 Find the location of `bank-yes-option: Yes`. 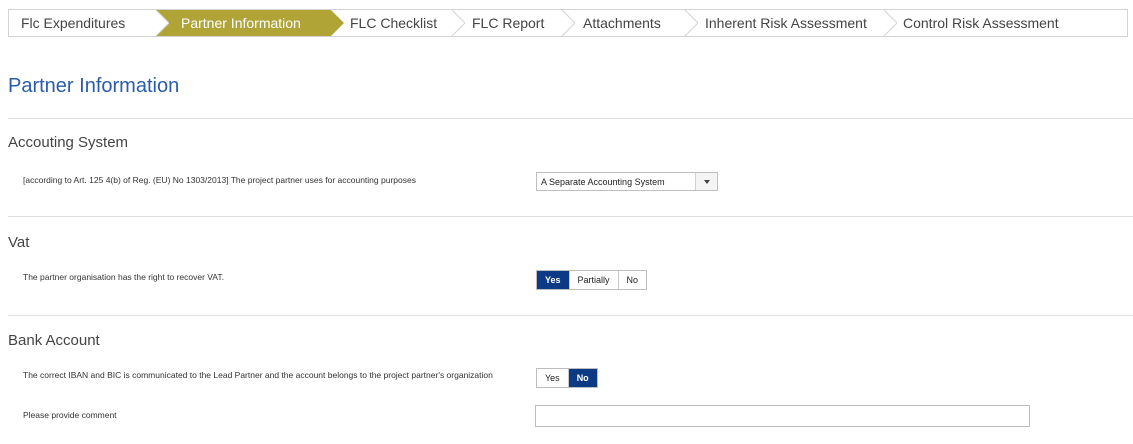

bank-yes-option: Yes is located at coordinates (553, 378).